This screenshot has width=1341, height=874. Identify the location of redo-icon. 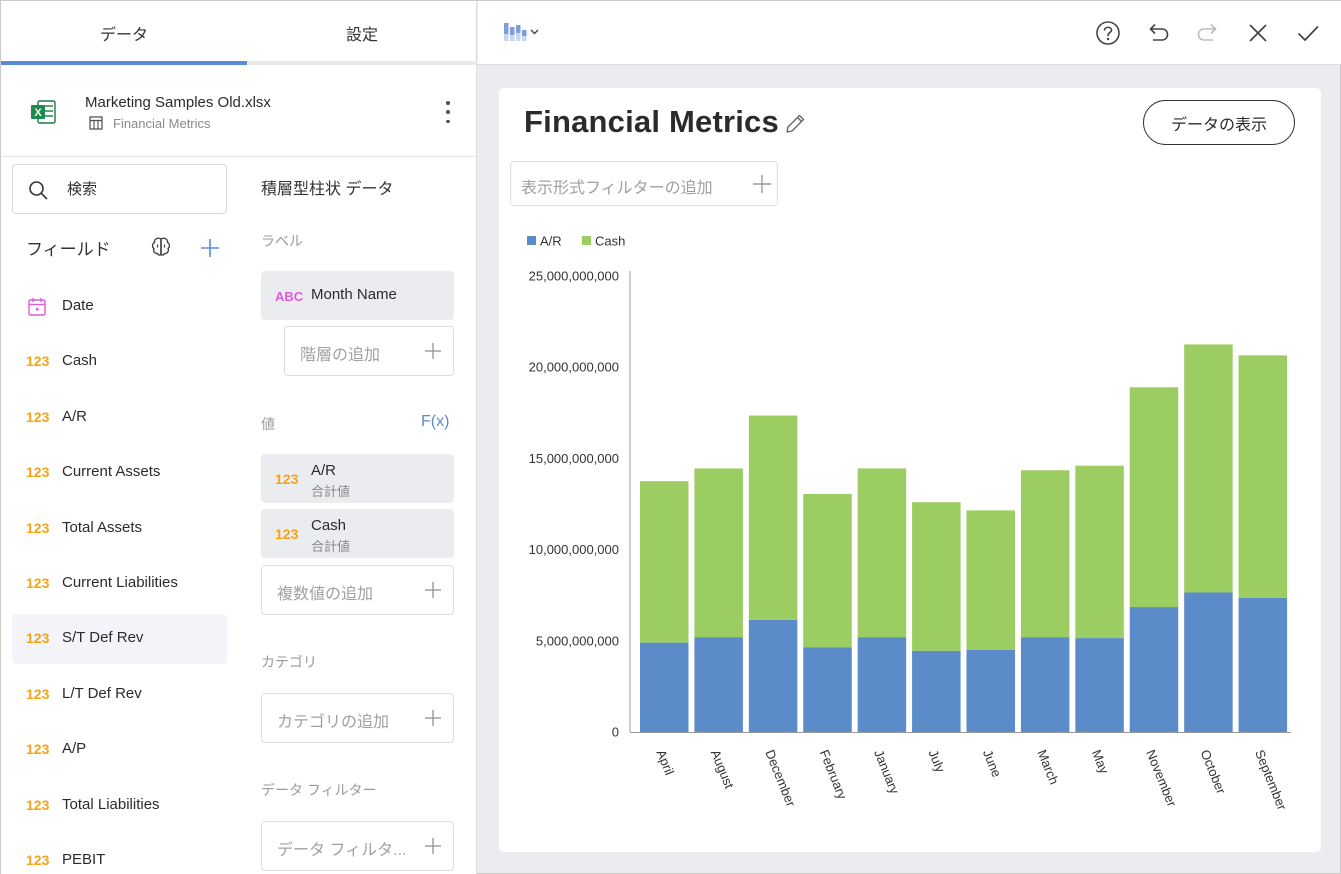
(1208, 33).